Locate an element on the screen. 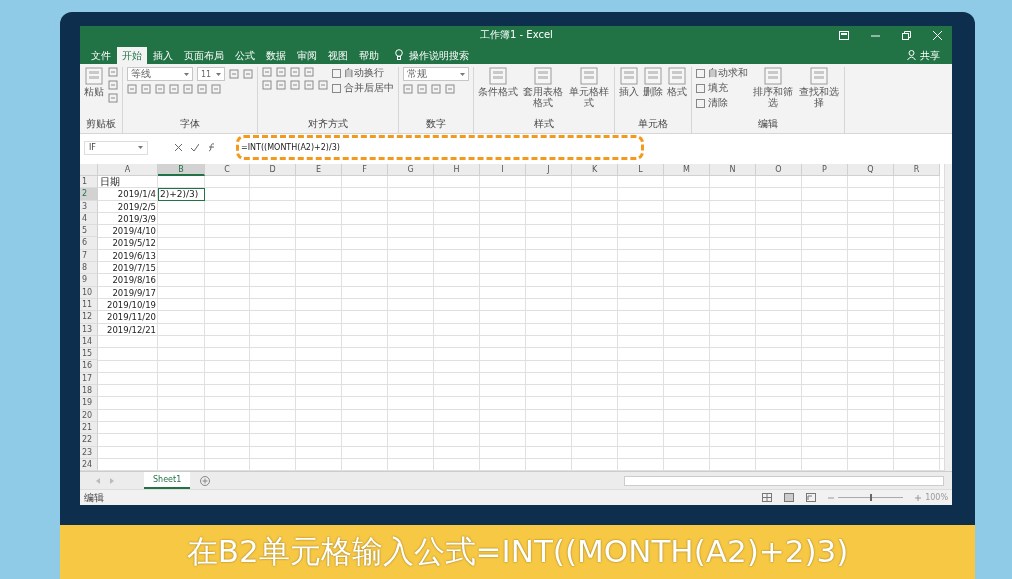  zoom-out-icon is located at coordinates (831, 497).